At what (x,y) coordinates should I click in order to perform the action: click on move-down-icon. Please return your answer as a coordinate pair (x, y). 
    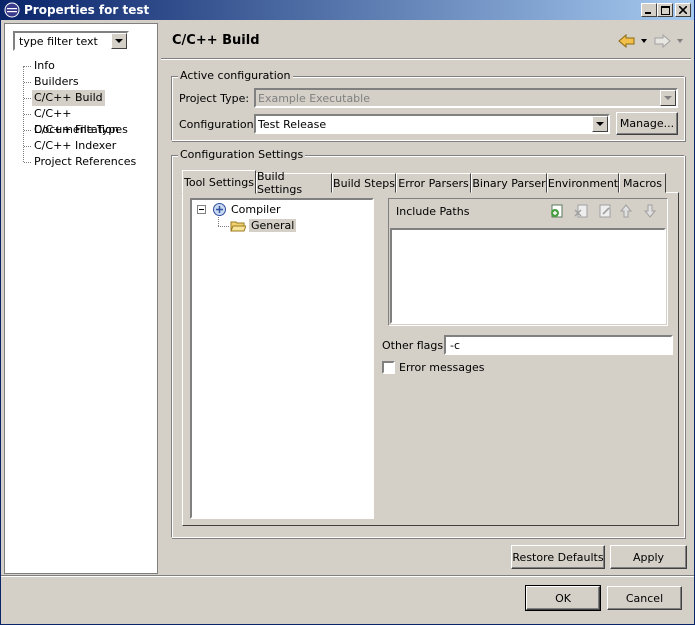
    Looking at the image, I should click on (650, 211).